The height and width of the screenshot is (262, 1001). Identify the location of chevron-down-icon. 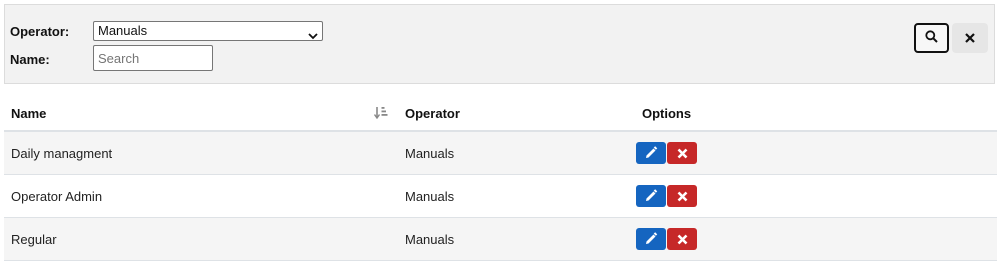
(313, 35).